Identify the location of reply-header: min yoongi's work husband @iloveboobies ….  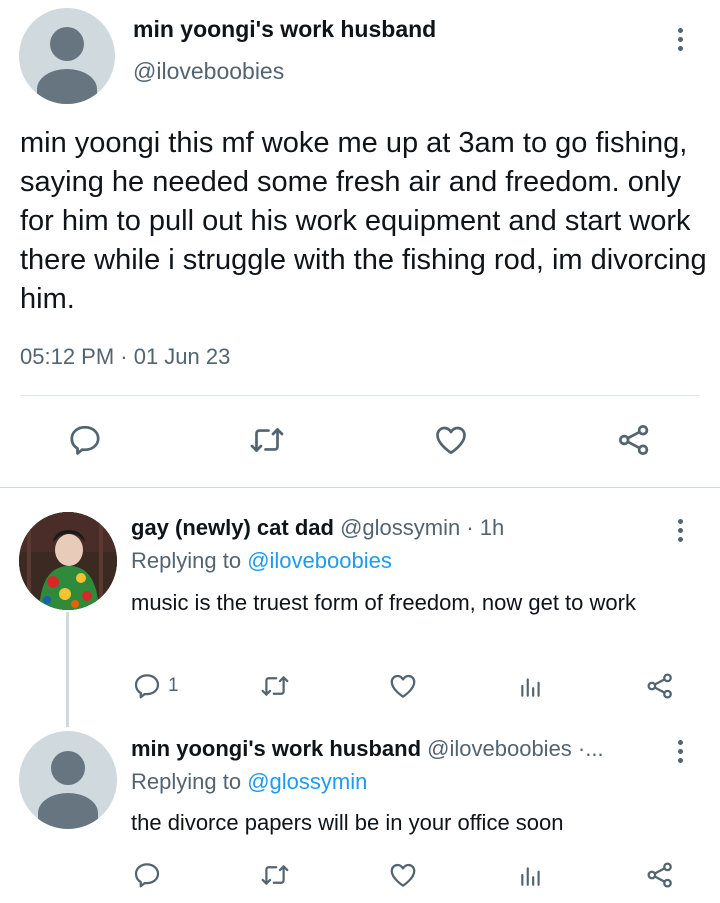
(367, 749).